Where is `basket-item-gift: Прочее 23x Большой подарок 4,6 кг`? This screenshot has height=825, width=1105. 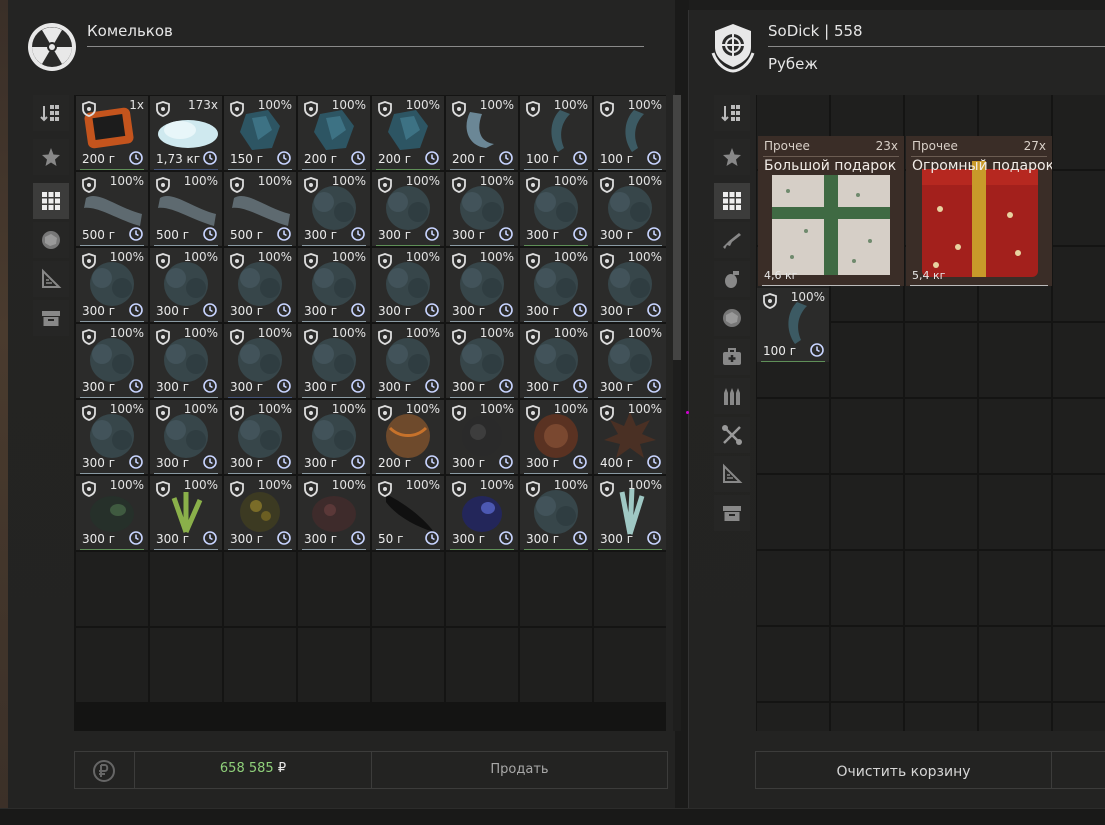 basket-item-gift: Прочее 23x Большой подарок 4,6 кг is located at coordinates (831, 211).